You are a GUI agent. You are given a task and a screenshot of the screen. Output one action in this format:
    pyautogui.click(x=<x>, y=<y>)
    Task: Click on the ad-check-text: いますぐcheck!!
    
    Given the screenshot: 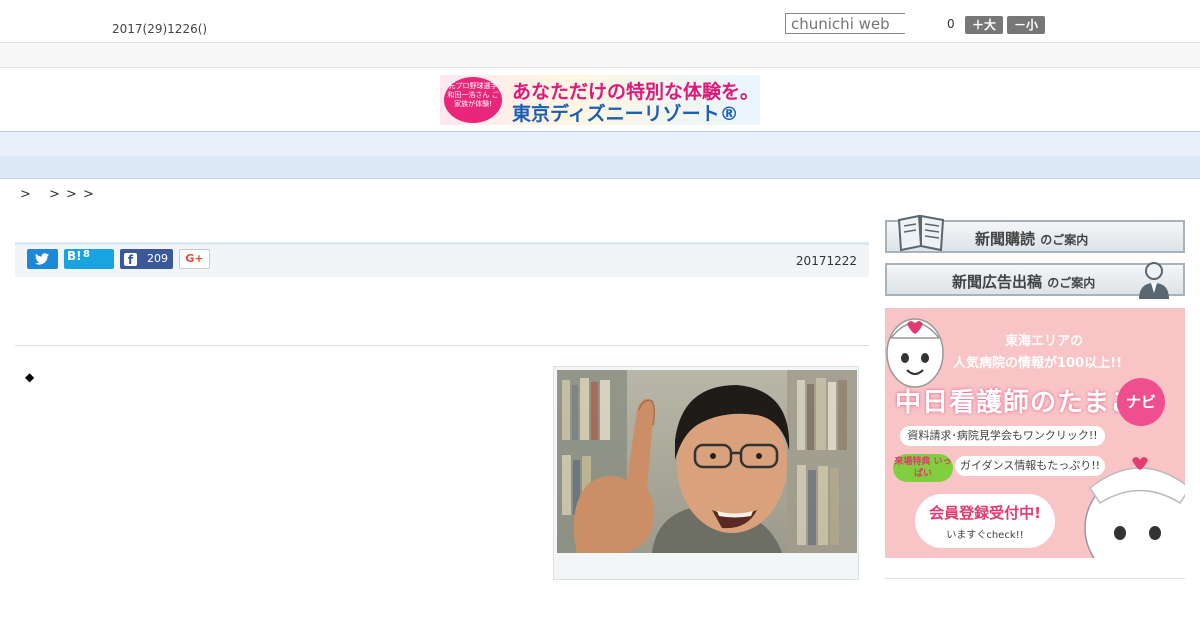 What is the action you would take?
    pyautogui.click(x=985, y=535)
    